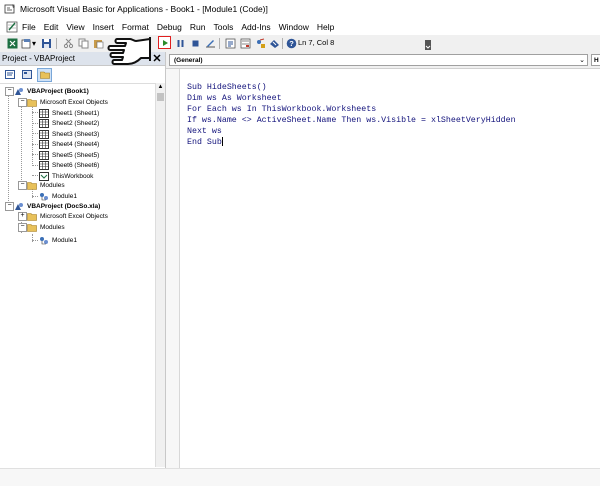  Describe the element at coordinates (69, 113) in the screenshot. I see `tree-sheet1: Sheet1 (Sheet1)` at that location.